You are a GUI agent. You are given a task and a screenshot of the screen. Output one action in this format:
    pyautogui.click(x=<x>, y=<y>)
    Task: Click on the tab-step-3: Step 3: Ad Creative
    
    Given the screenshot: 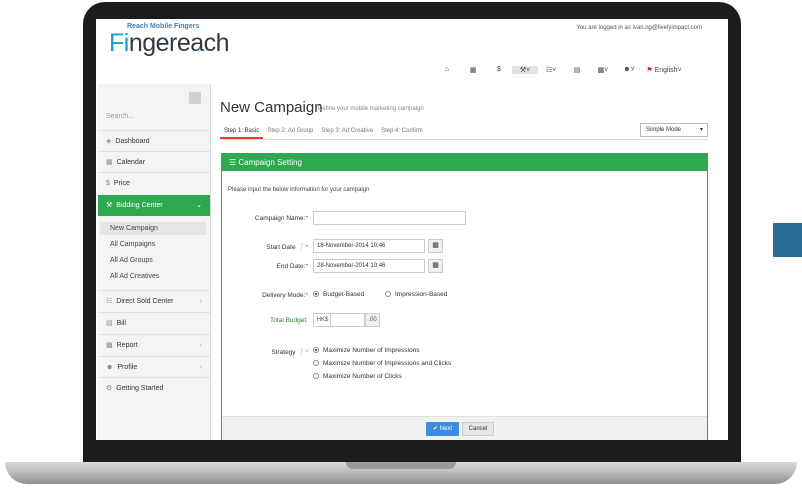 What is the action you would take?
    pyautogui.click(x=347, y=131)
    